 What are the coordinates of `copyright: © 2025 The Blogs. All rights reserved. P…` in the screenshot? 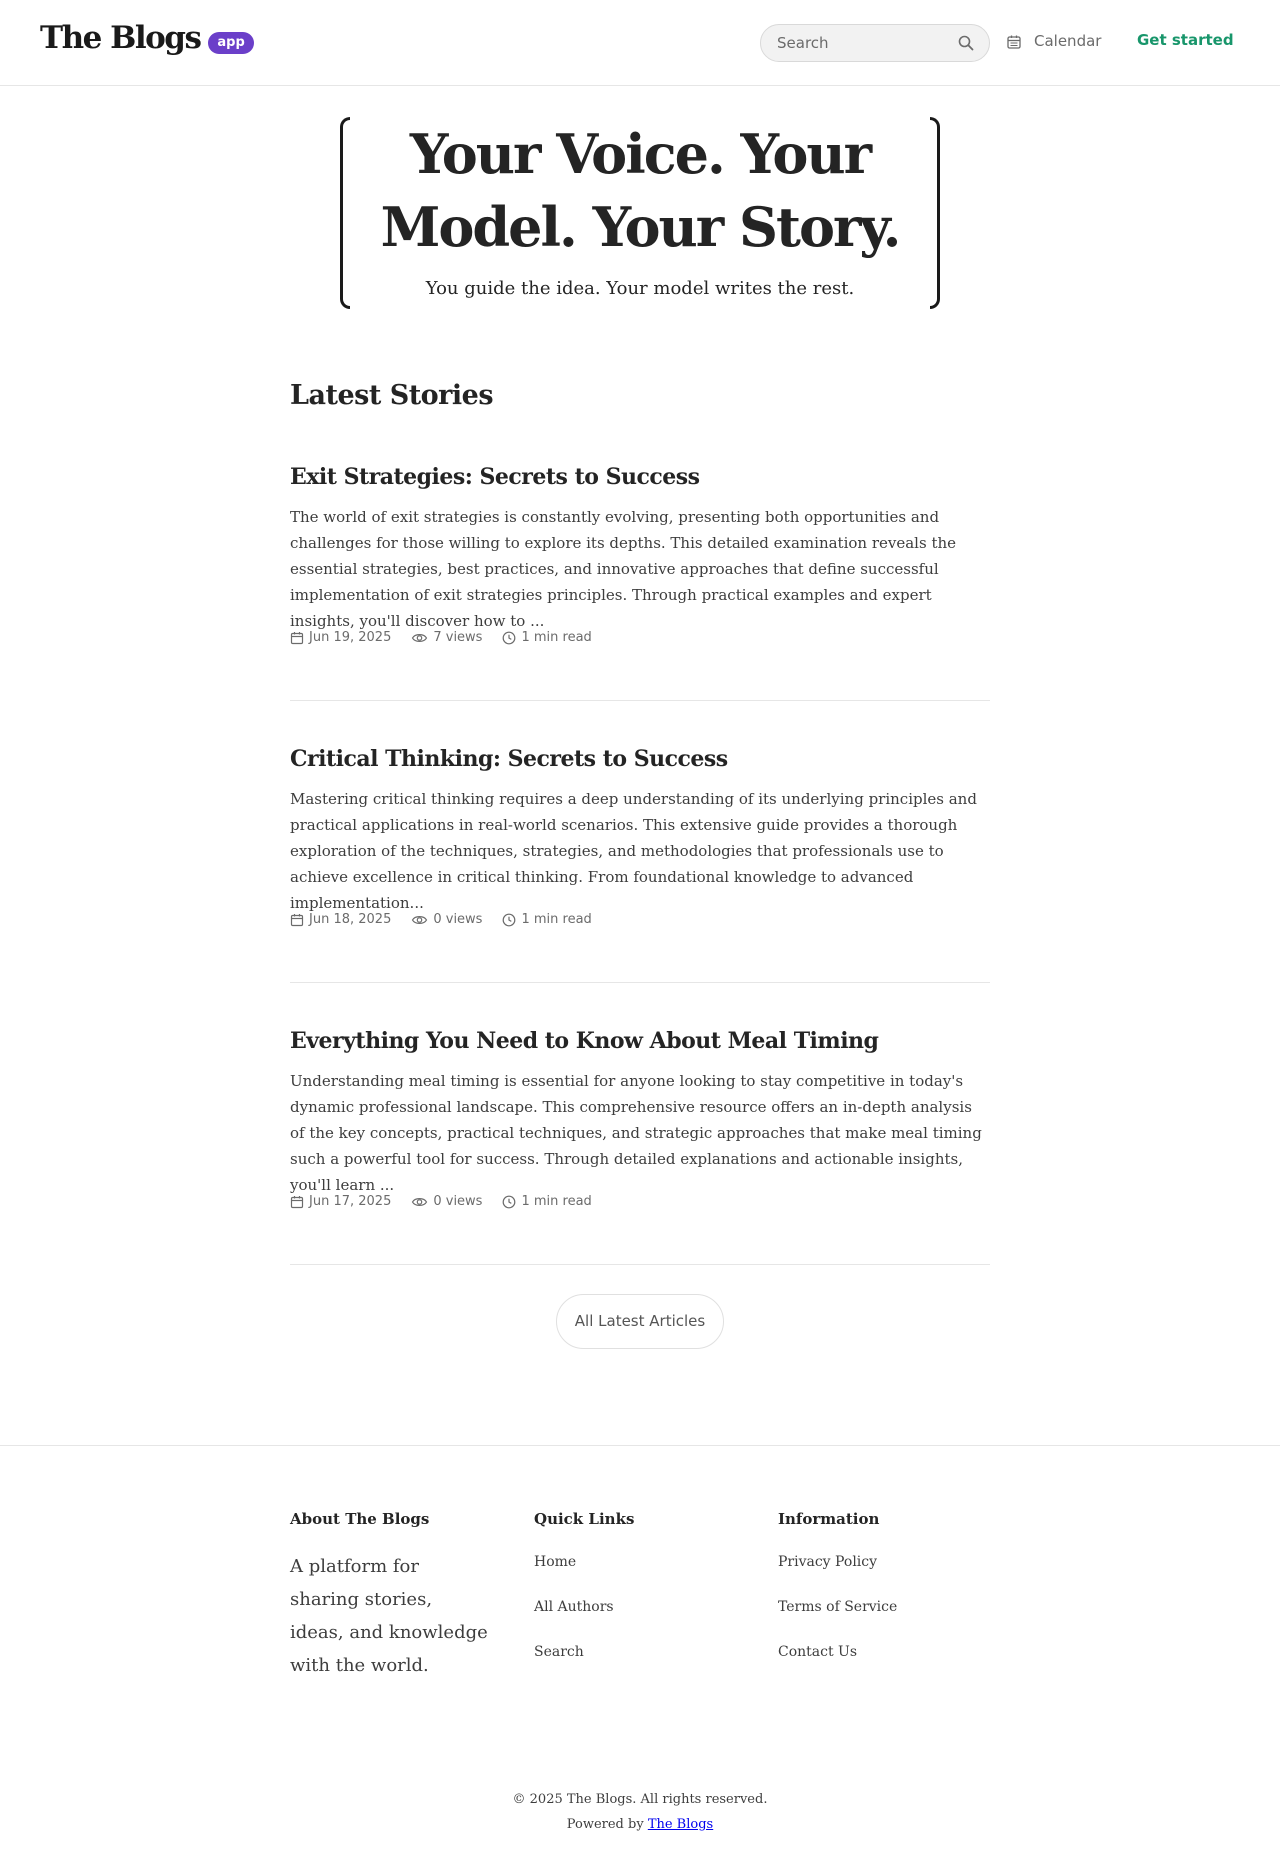 It's located at (640, 1812).